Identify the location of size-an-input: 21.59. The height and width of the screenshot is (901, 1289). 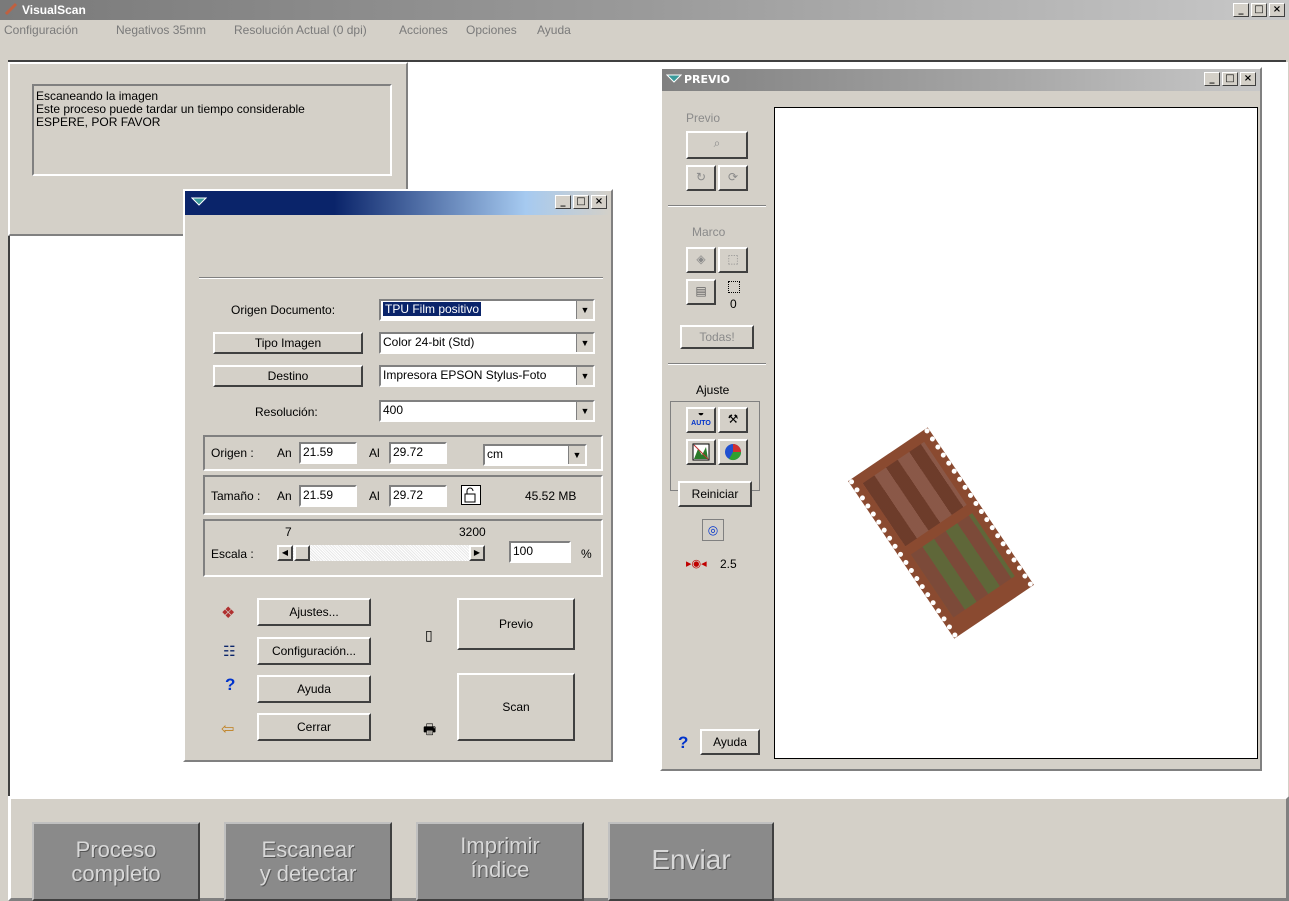
(328, 496).